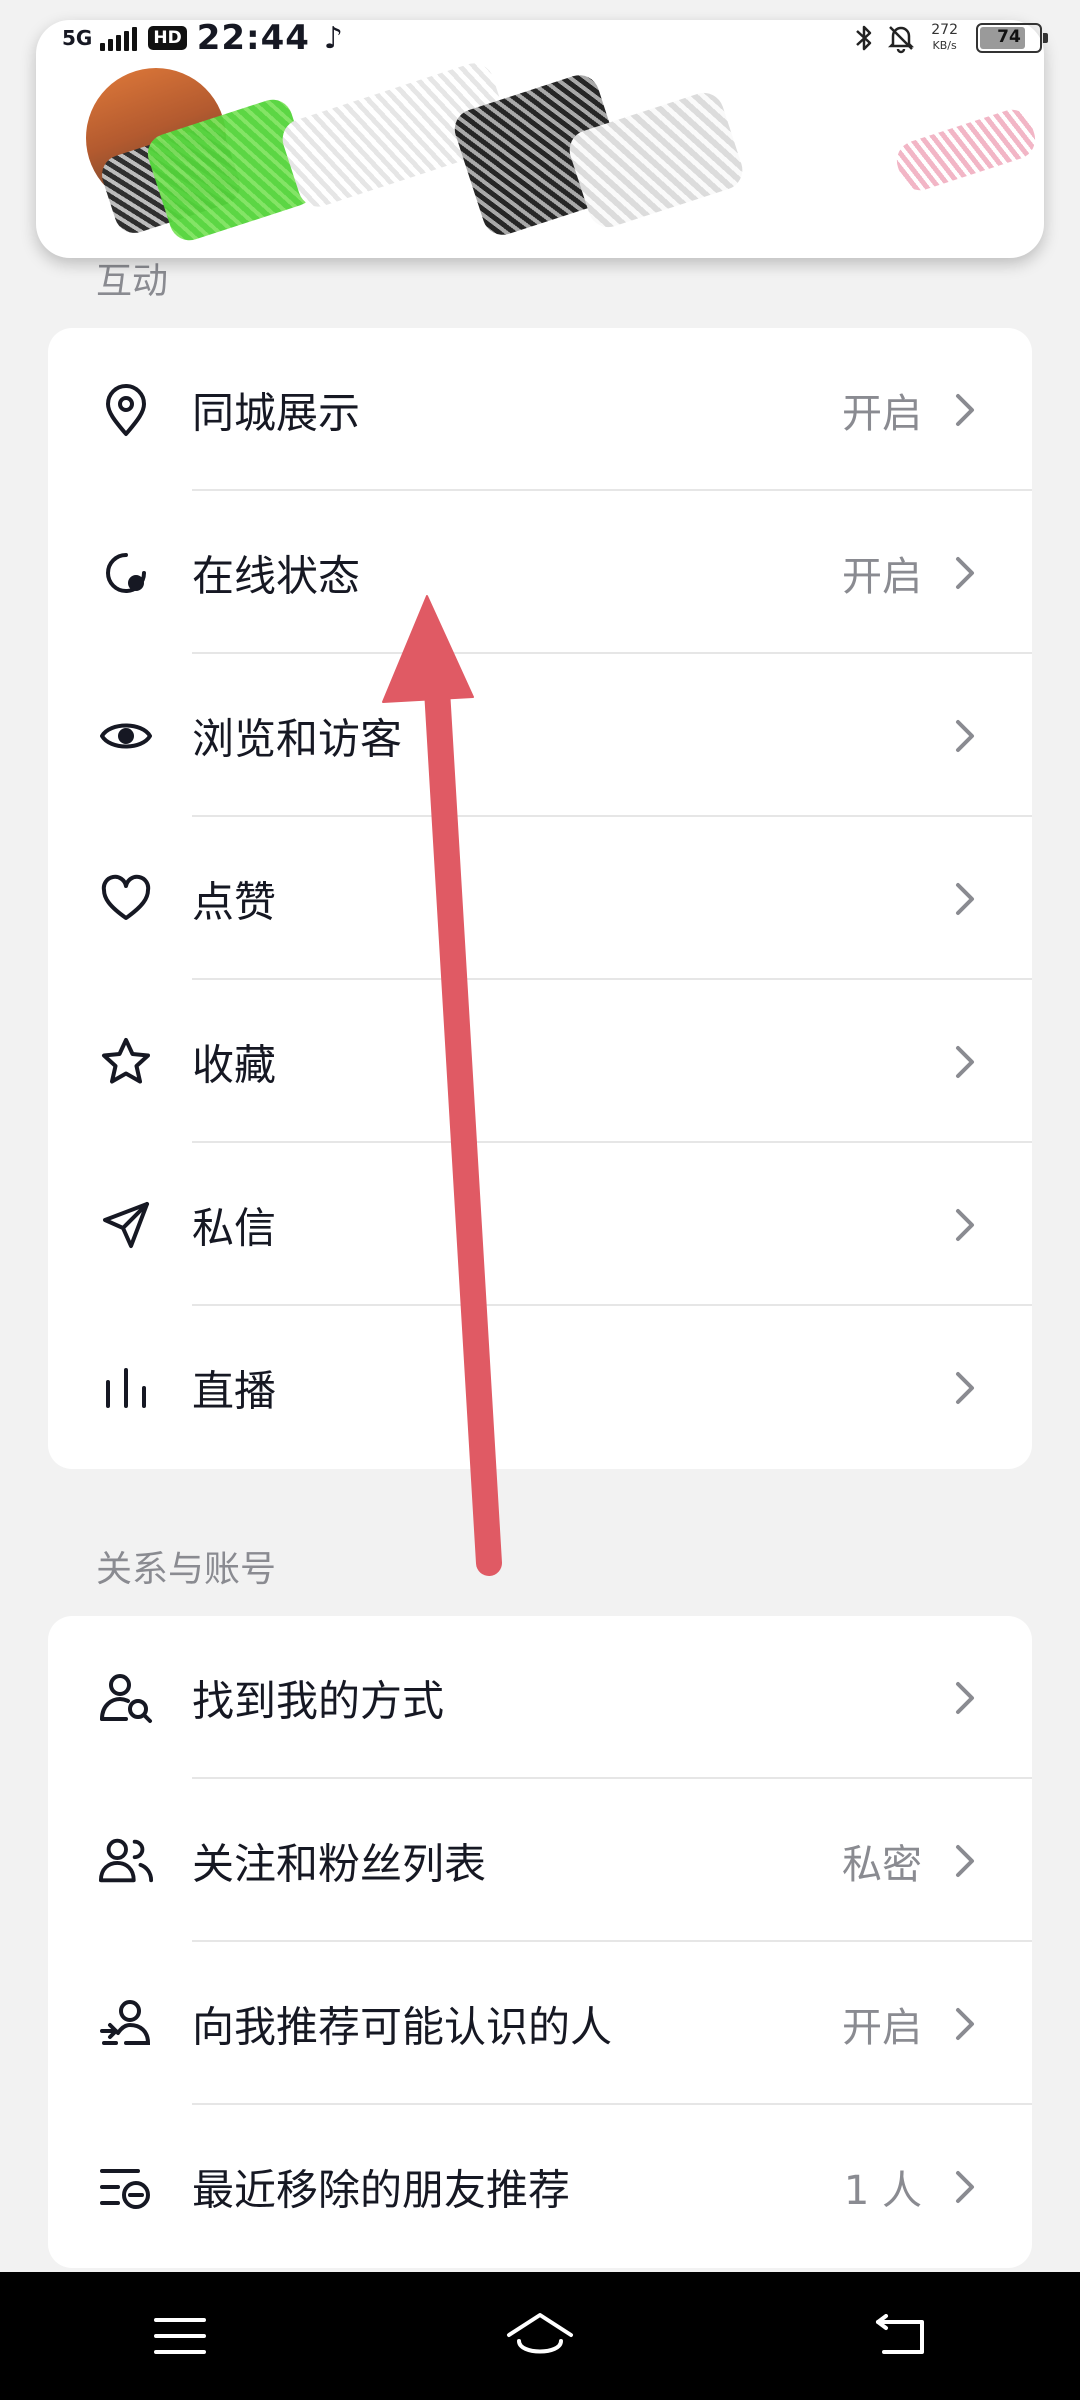 Image resolution: width=1080 pixels, height=2400 pixels. Describe the element at coordinates (126, 1698) in the screenshot. I see `find-person-icon` at that location.